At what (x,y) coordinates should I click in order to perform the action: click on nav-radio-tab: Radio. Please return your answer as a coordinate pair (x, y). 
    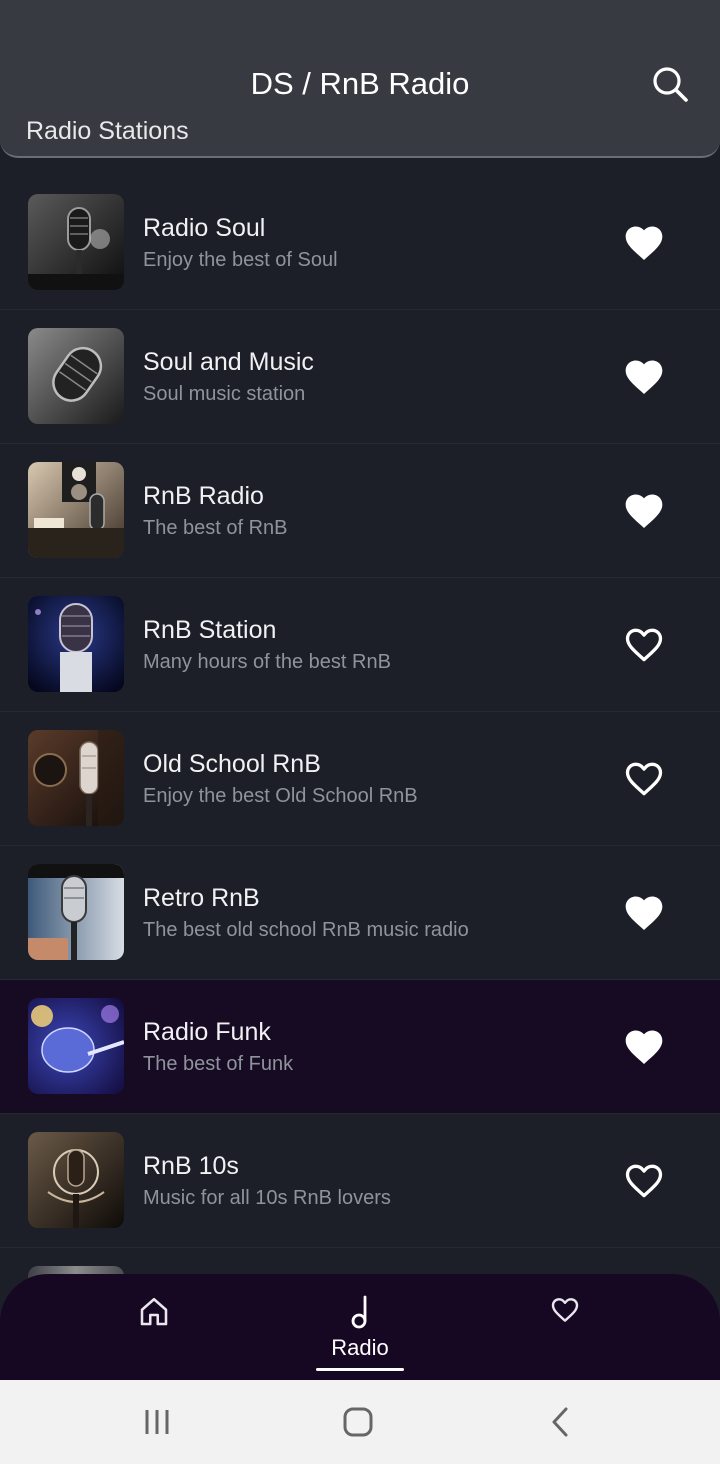
    Looking at the image, I should click on (360, 1332).